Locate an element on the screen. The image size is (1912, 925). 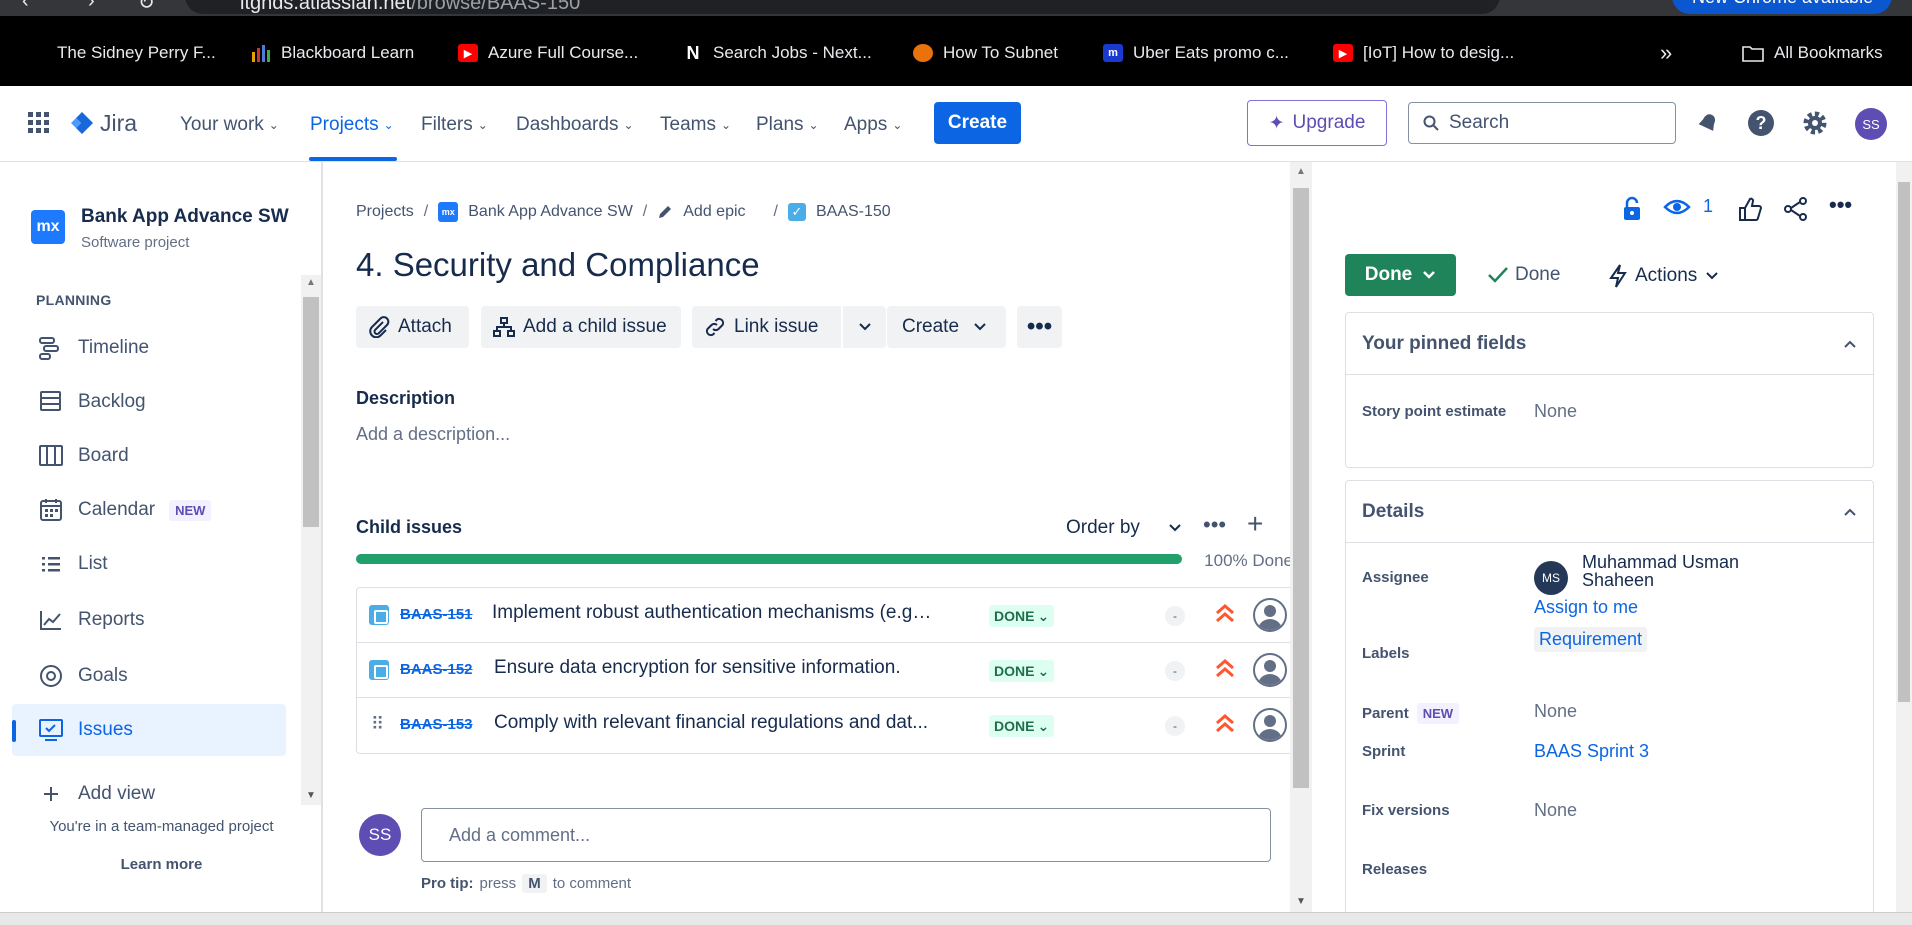
sprint-link: BAAS Sprint 3 is located at coordinates (1591, 751).